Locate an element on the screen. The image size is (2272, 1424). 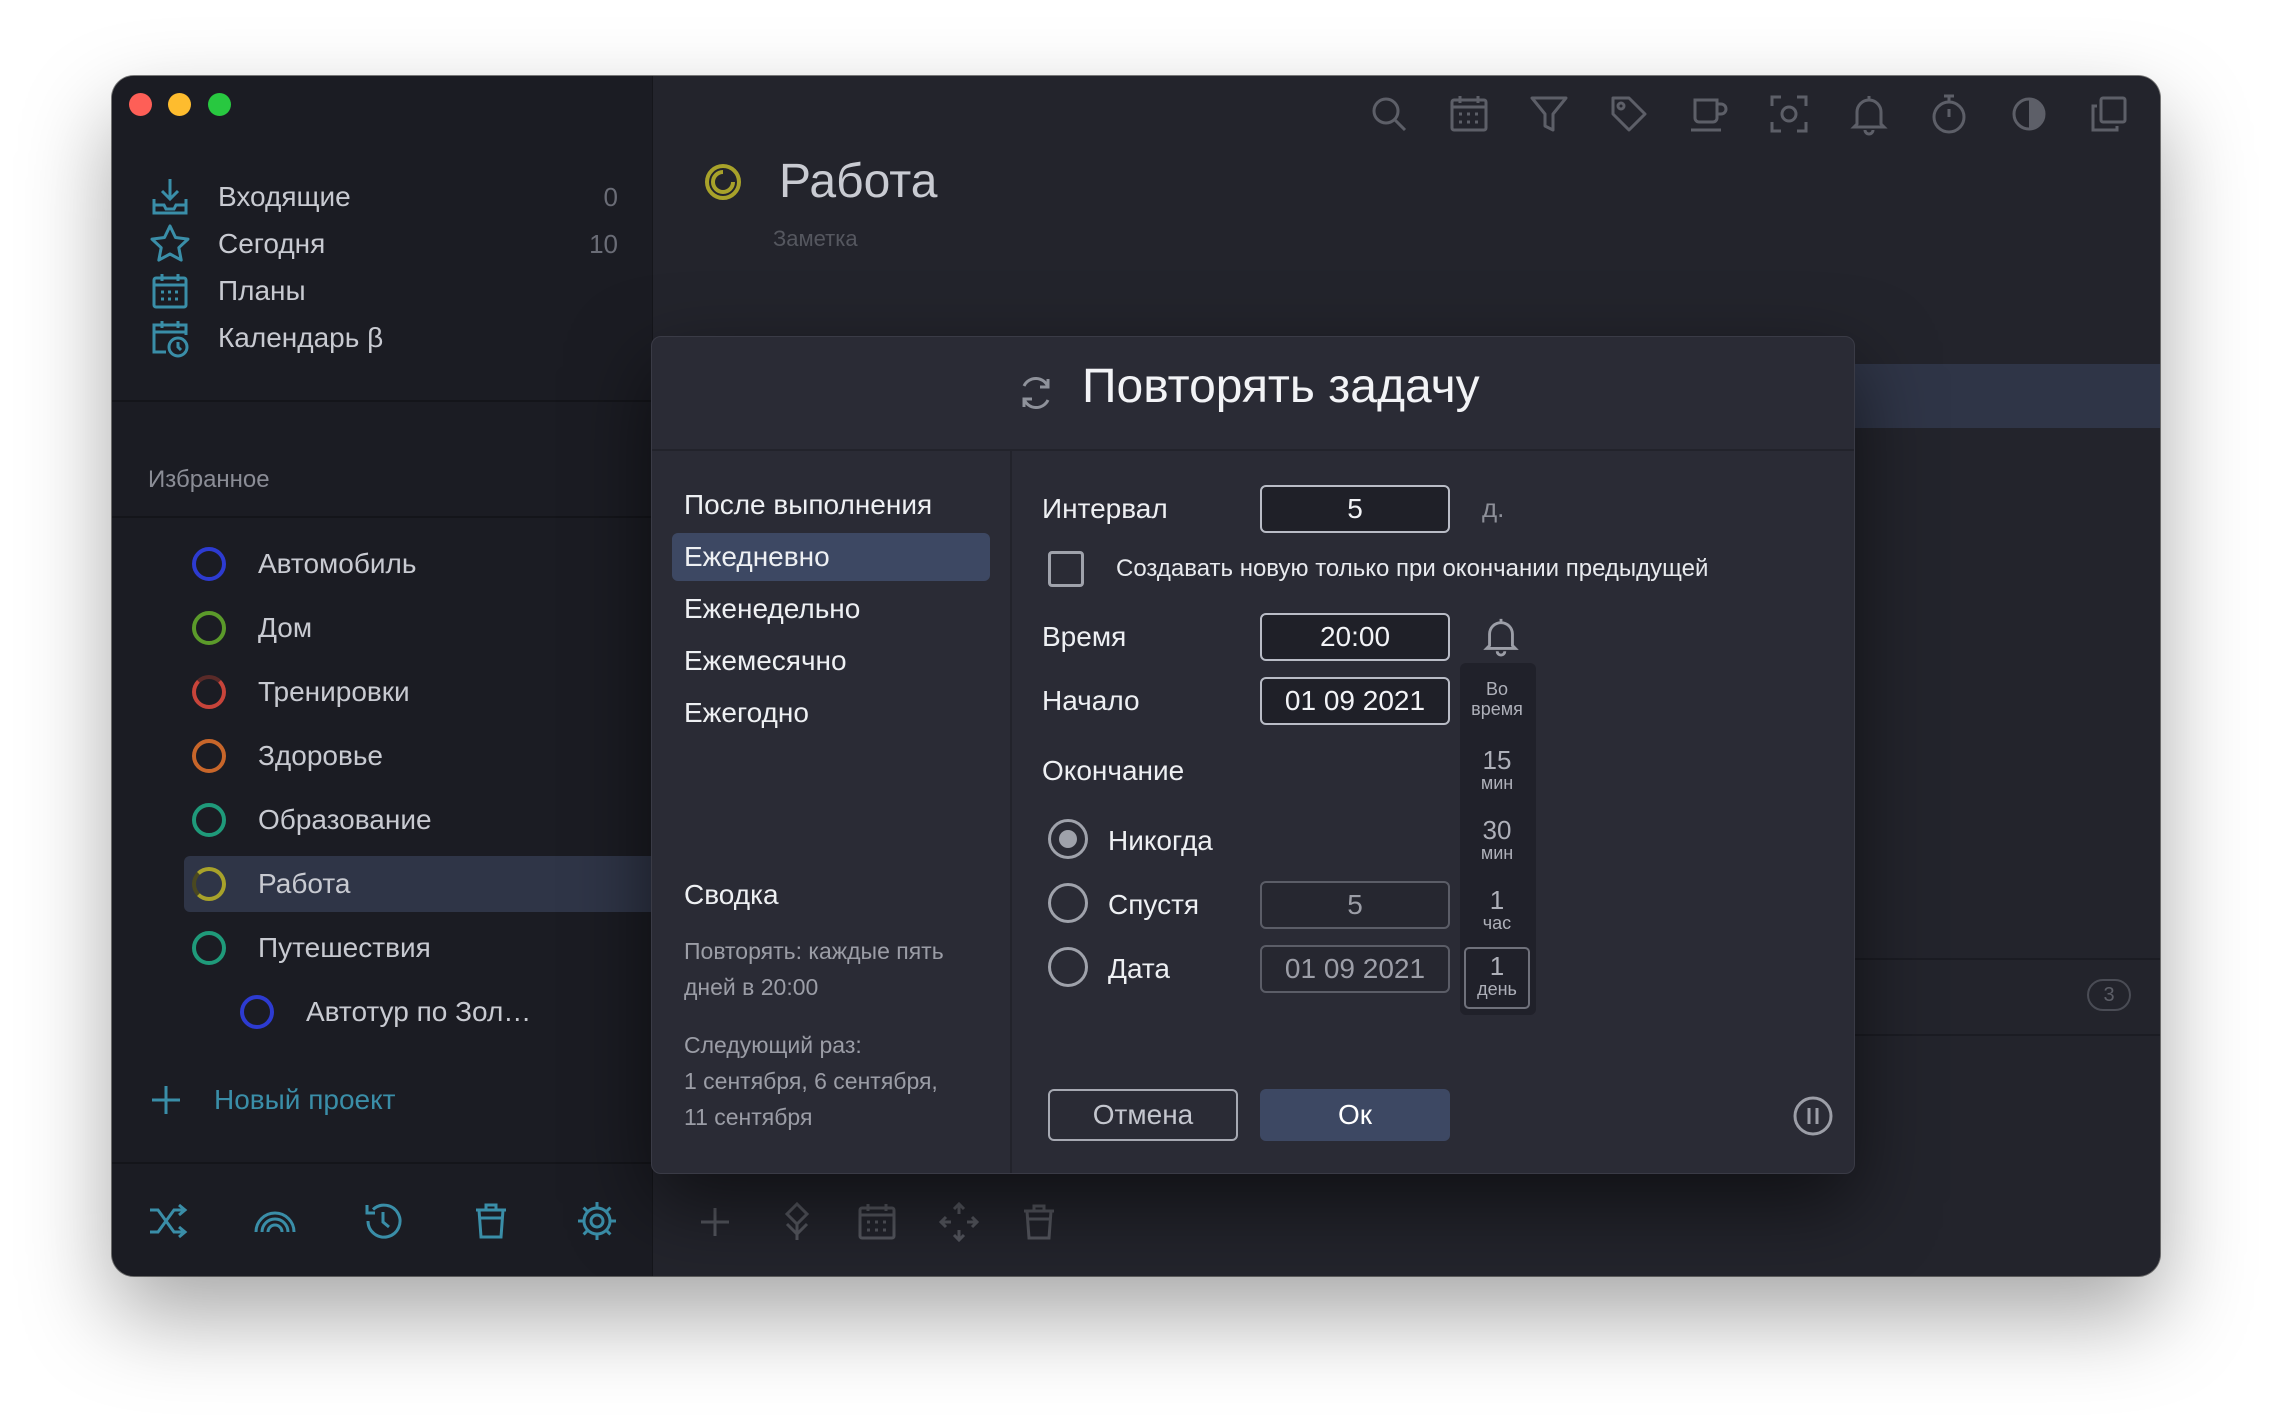
reminder-option-value: 30 is located at coordinates (1497, 830).